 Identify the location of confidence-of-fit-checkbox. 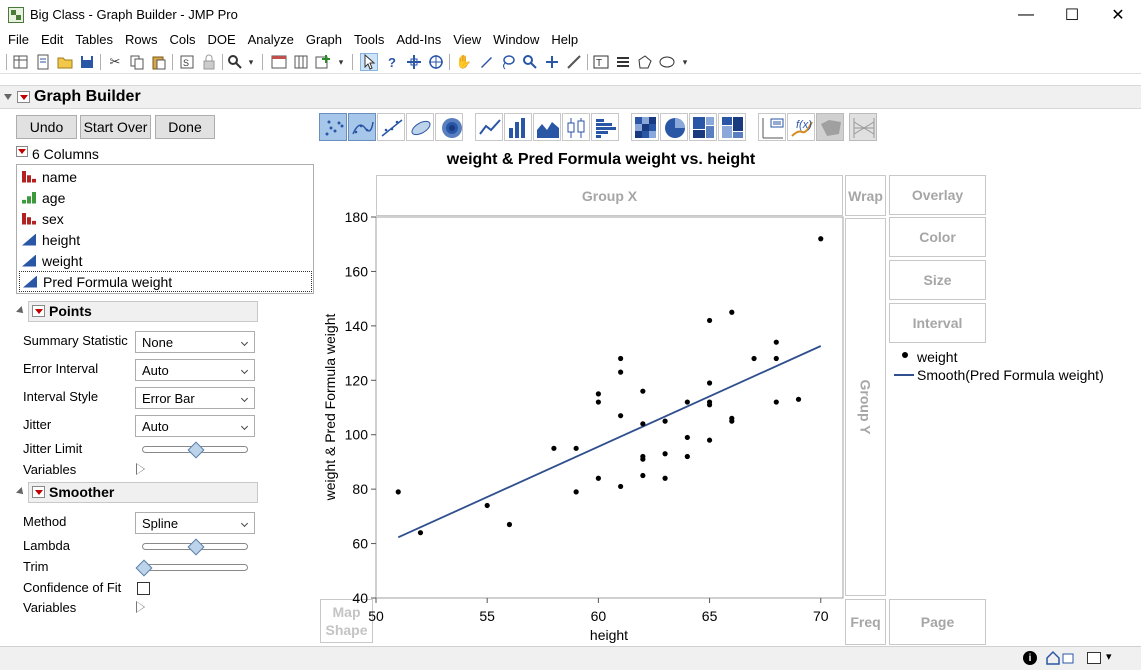
(143, 588).